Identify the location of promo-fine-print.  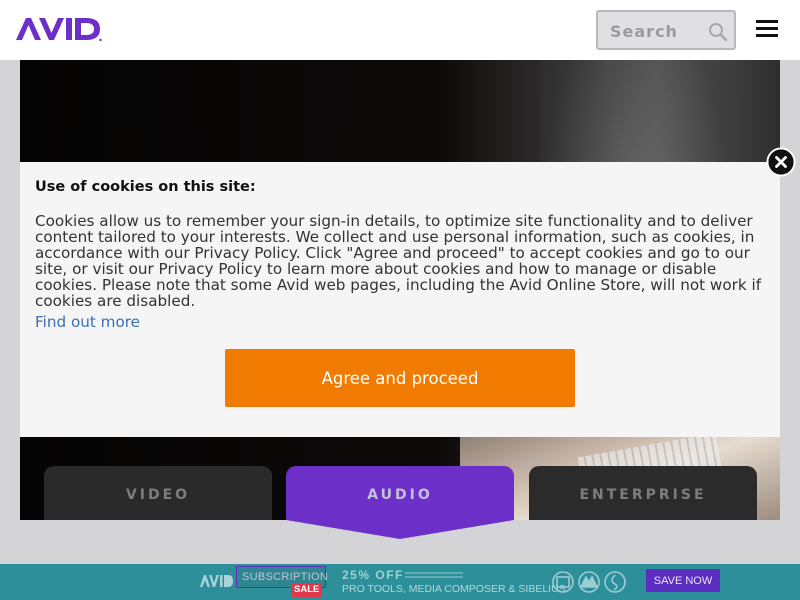
(434, 576).